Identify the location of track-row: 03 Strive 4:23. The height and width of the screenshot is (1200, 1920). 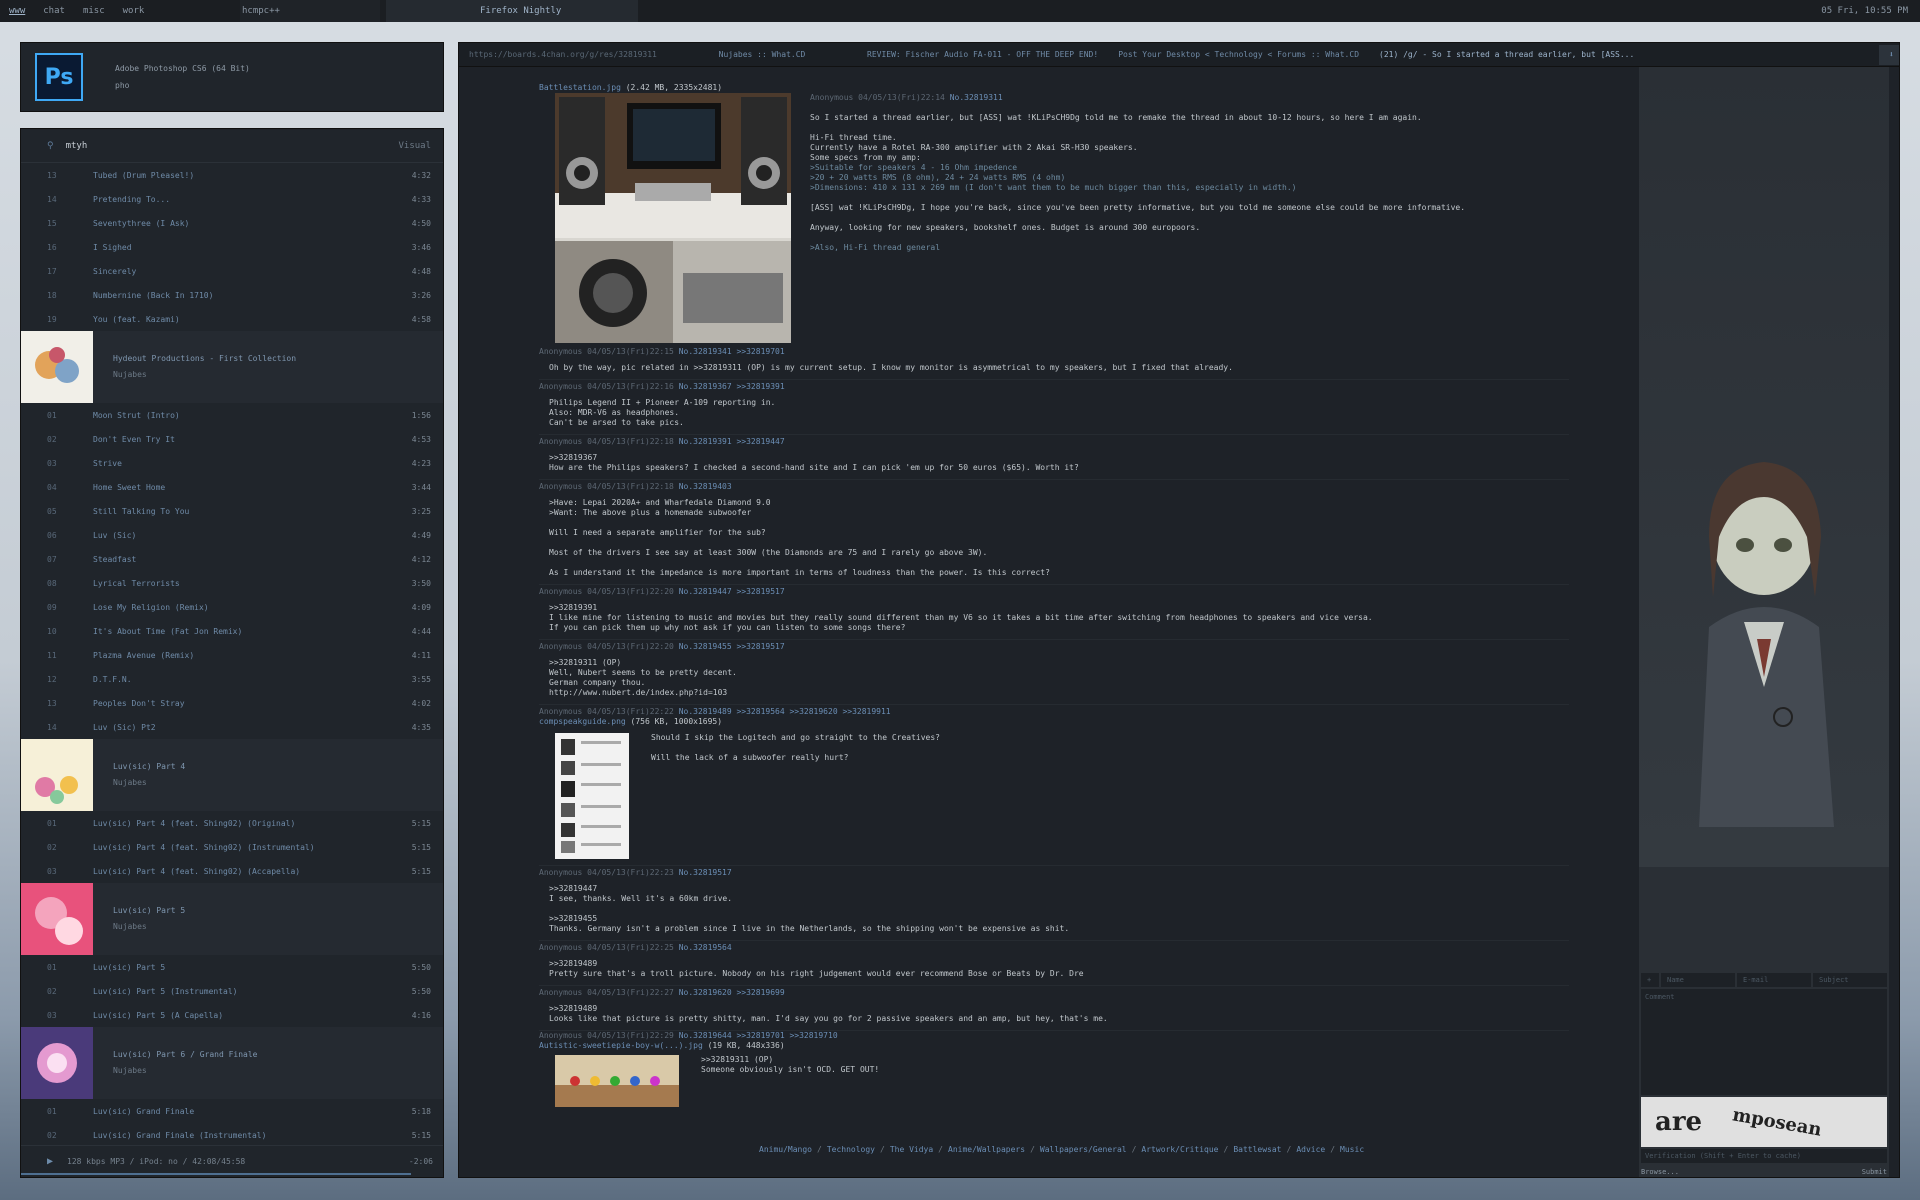
(232, 463).